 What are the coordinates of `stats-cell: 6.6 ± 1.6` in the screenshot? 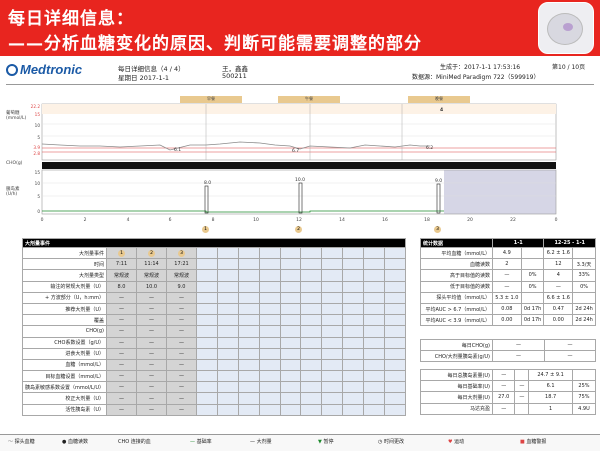 It's located at (558, 297).